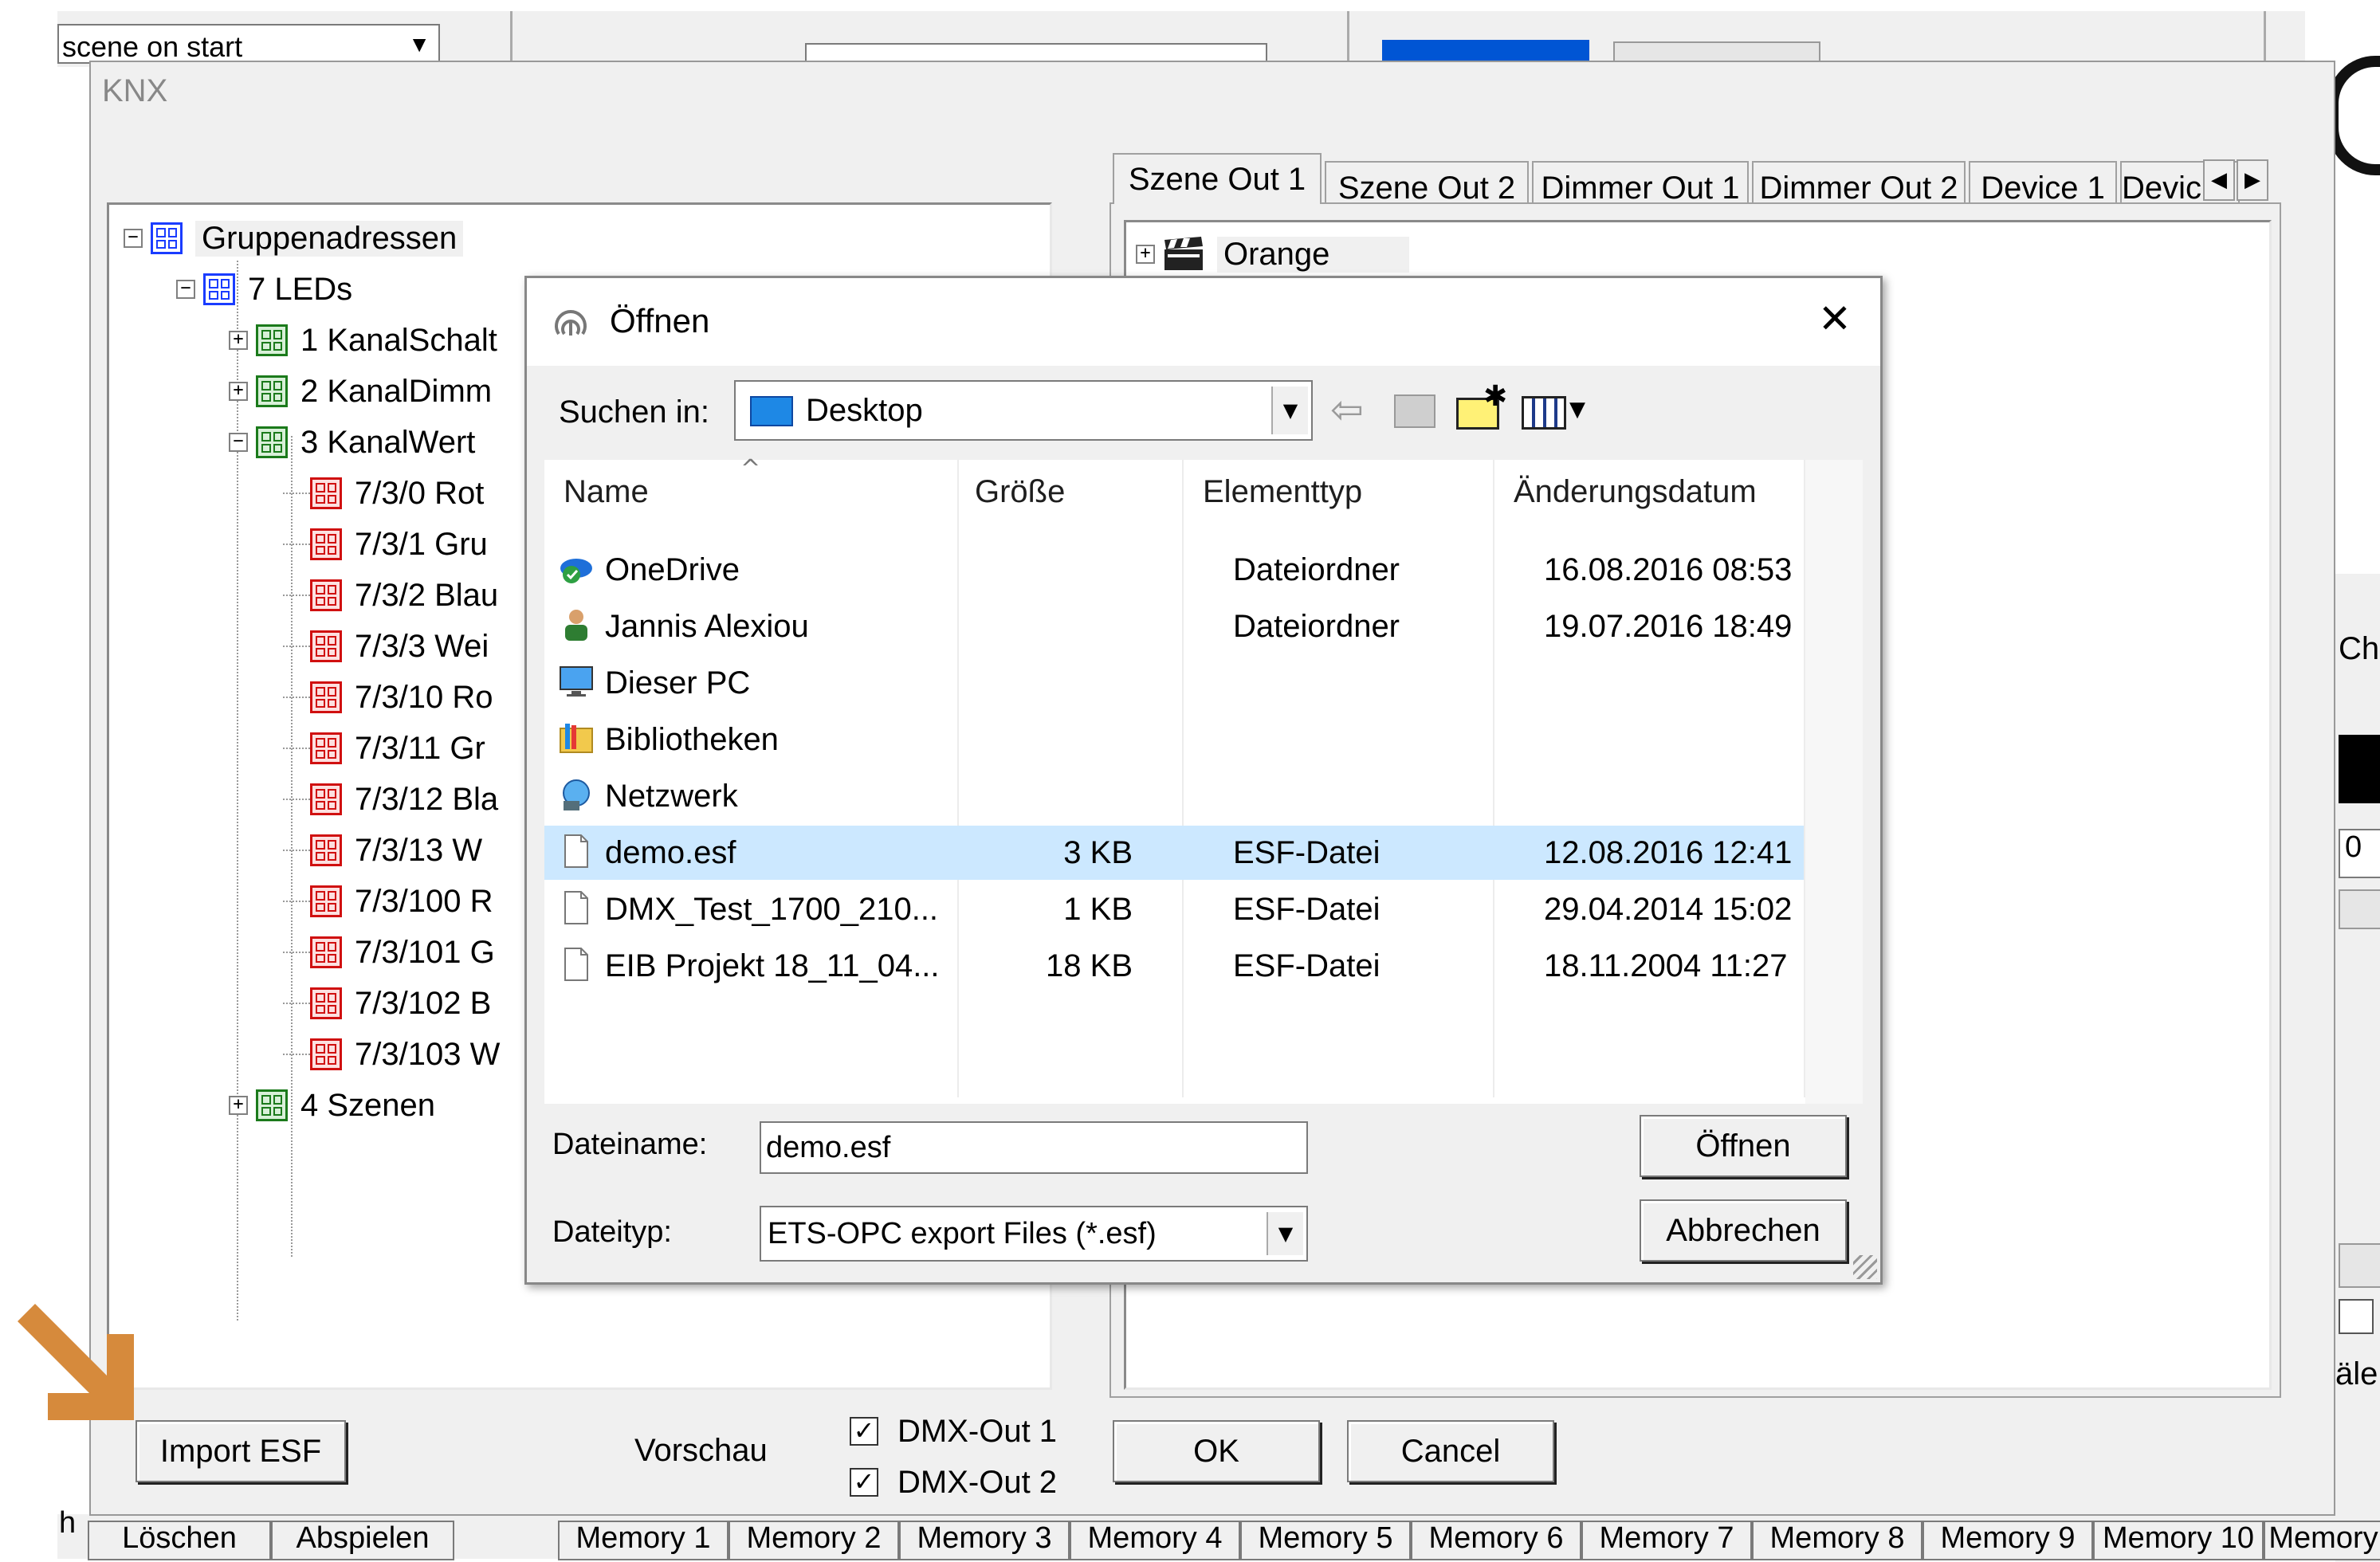 This screenshot has height=1562, width=2380. Describe the element at coordinates (326, 493) in the screenshot. I see `group-address-icon` at that location.